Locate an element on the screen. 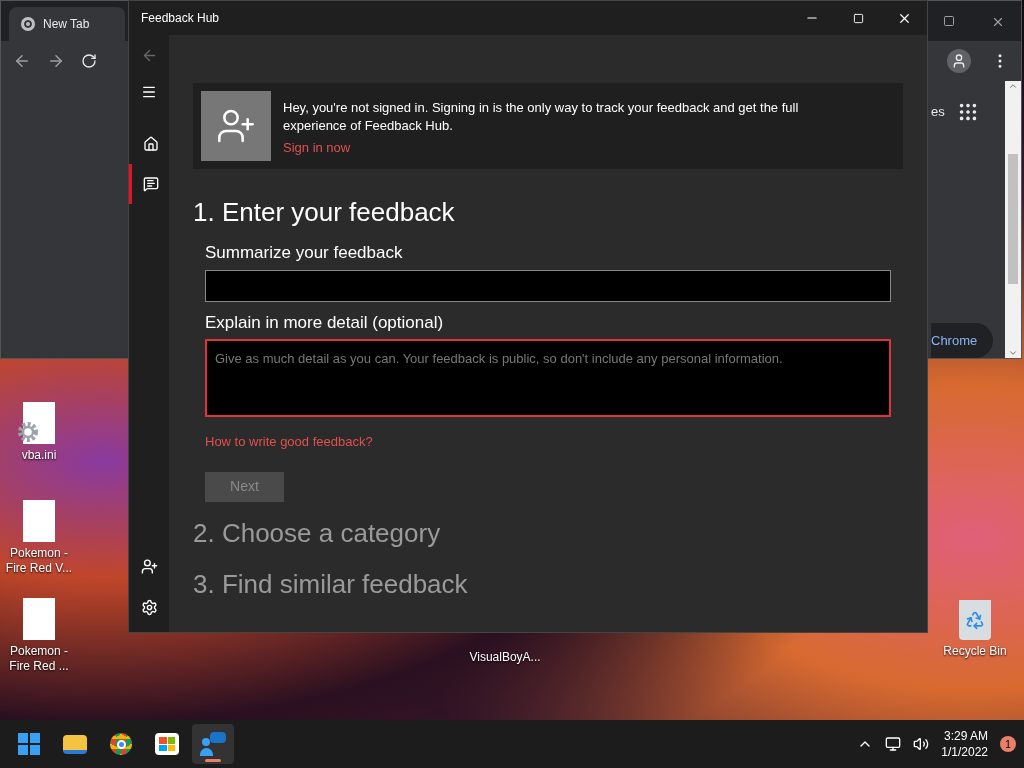 The image size is (1024, 768). home-icon is located at coordinates (150, 144).